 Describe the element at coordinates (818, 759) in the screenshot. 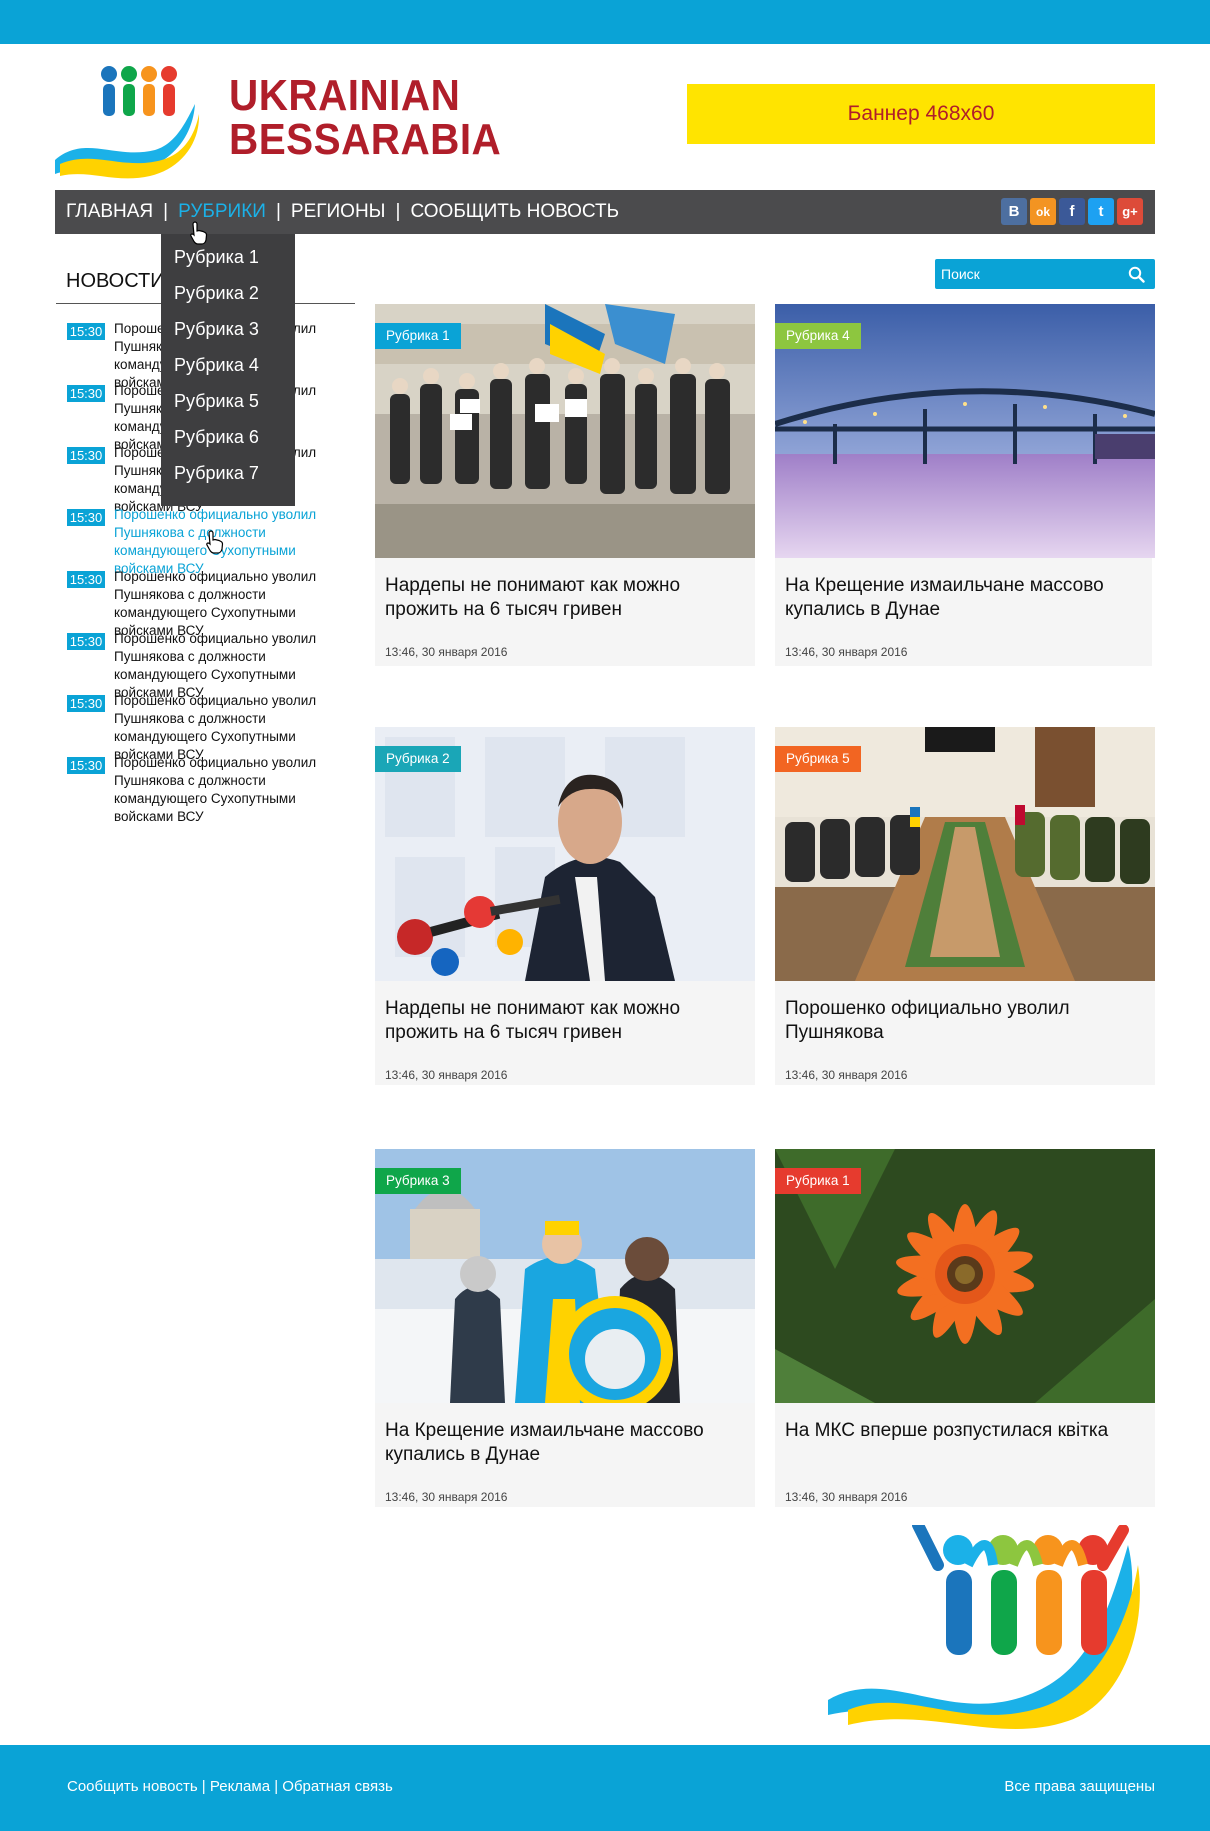

I see `card-tag: Рубрика 5` at that location.